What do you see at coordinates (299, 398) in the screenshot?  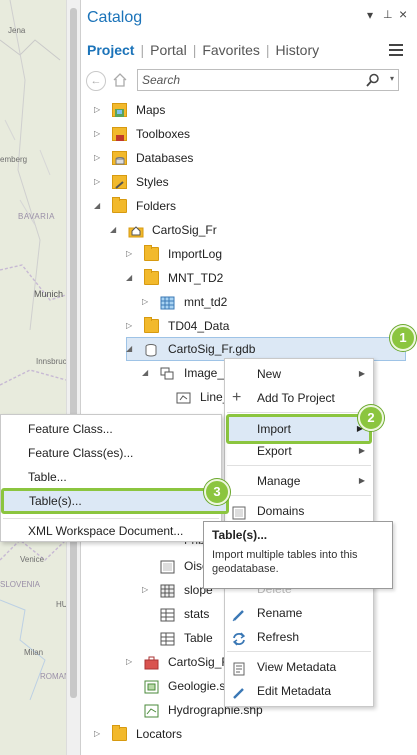 I see `menu-item-add-to-project: + Add To Project` at bounding box center [299, 398].